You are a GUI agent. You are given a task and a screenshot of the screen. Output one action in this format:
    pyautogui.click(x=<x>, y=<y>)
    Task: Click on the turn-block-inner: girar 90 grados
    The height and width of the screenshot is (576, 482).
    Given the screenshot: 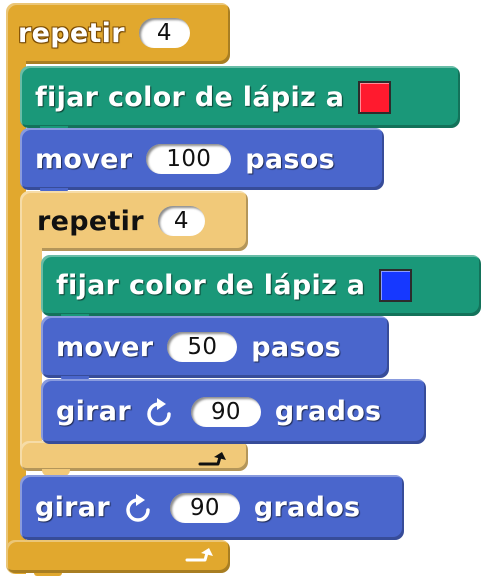 What is the action you would take?
    pyautogui.click(x=233, y=411)
    